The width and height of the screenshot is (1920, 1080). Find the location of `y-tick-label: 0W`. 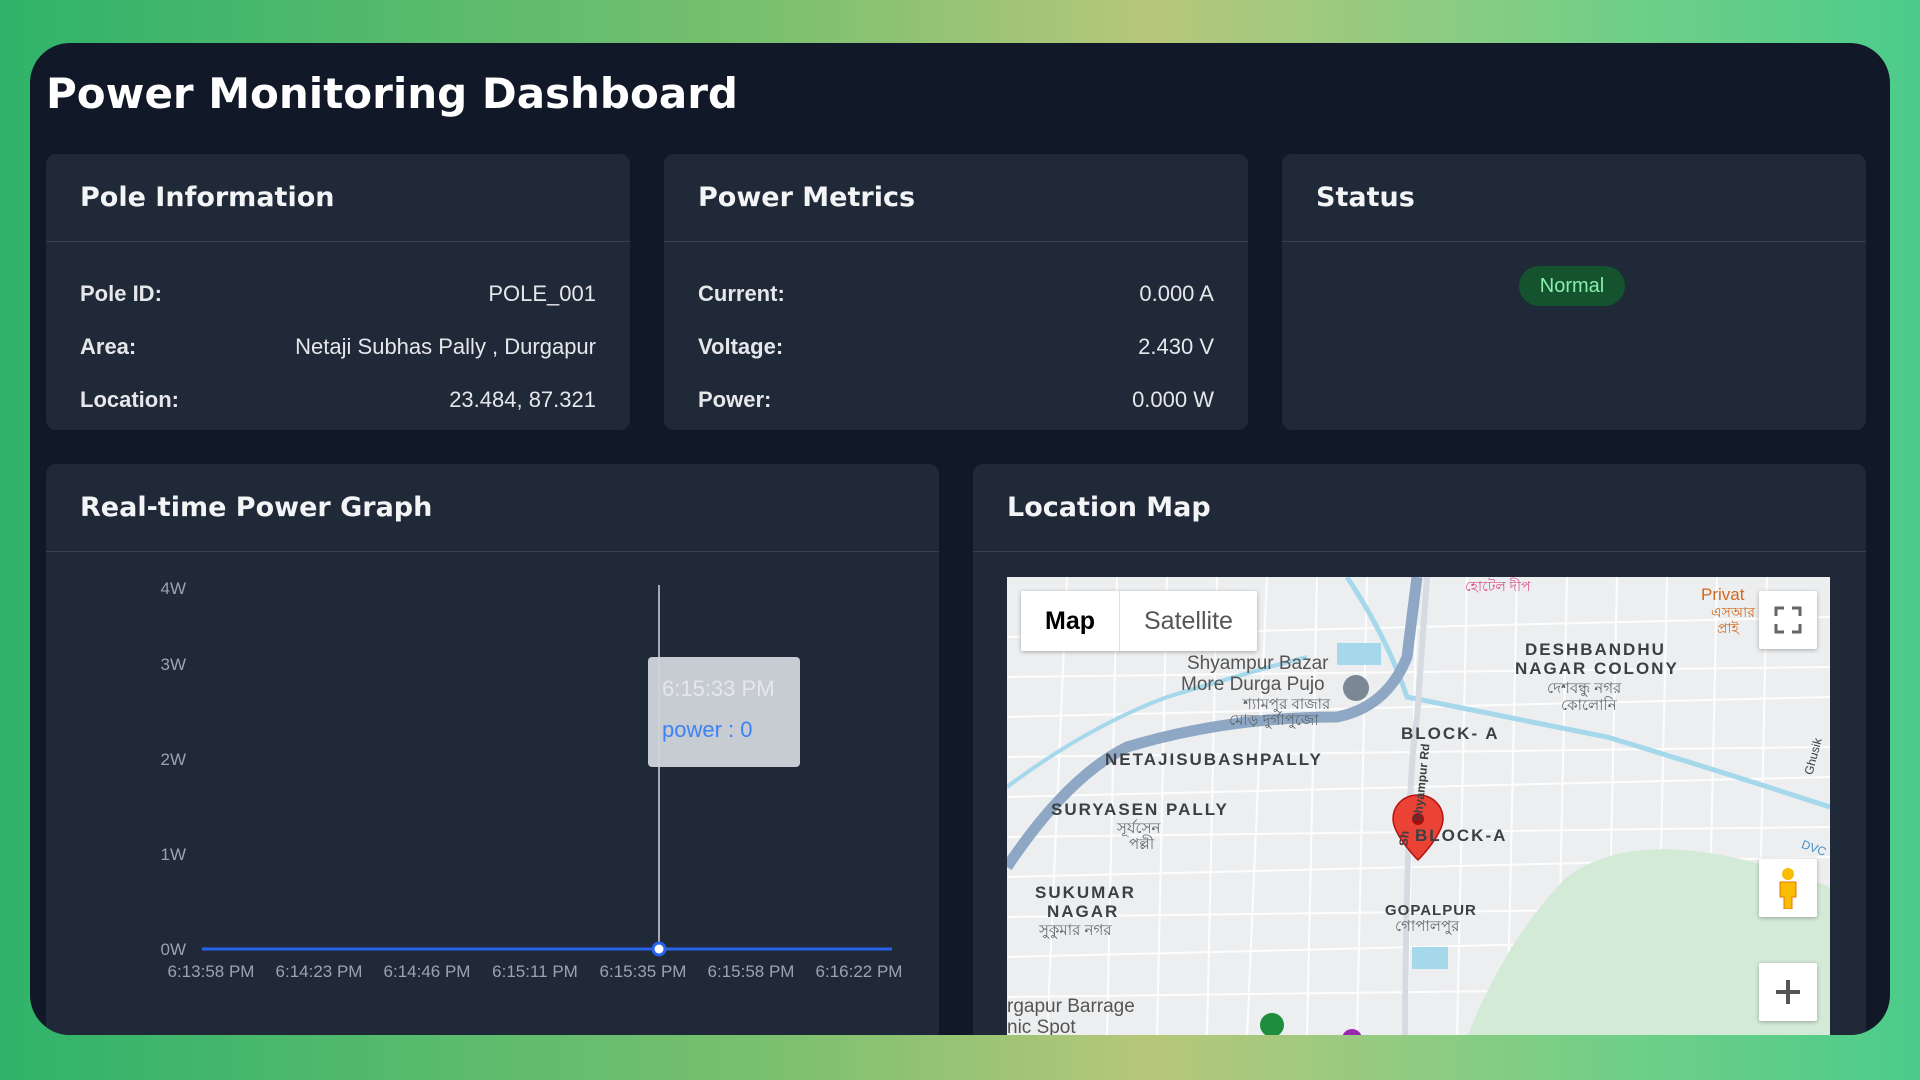

y-tick-label: 0W is located at coordinates (174, 949).